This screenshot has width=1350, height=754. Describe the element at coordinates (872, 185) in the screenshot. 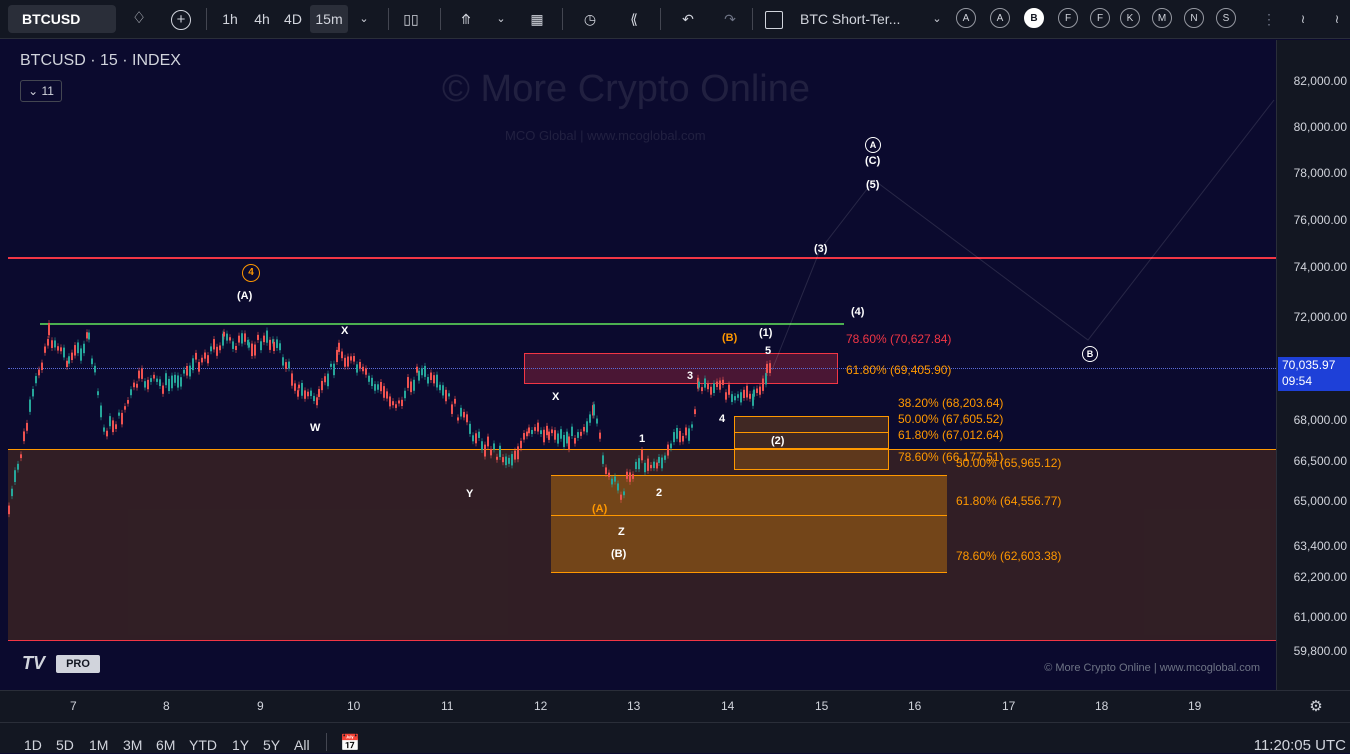

I see `wave-label-p5: (5)` at that location.